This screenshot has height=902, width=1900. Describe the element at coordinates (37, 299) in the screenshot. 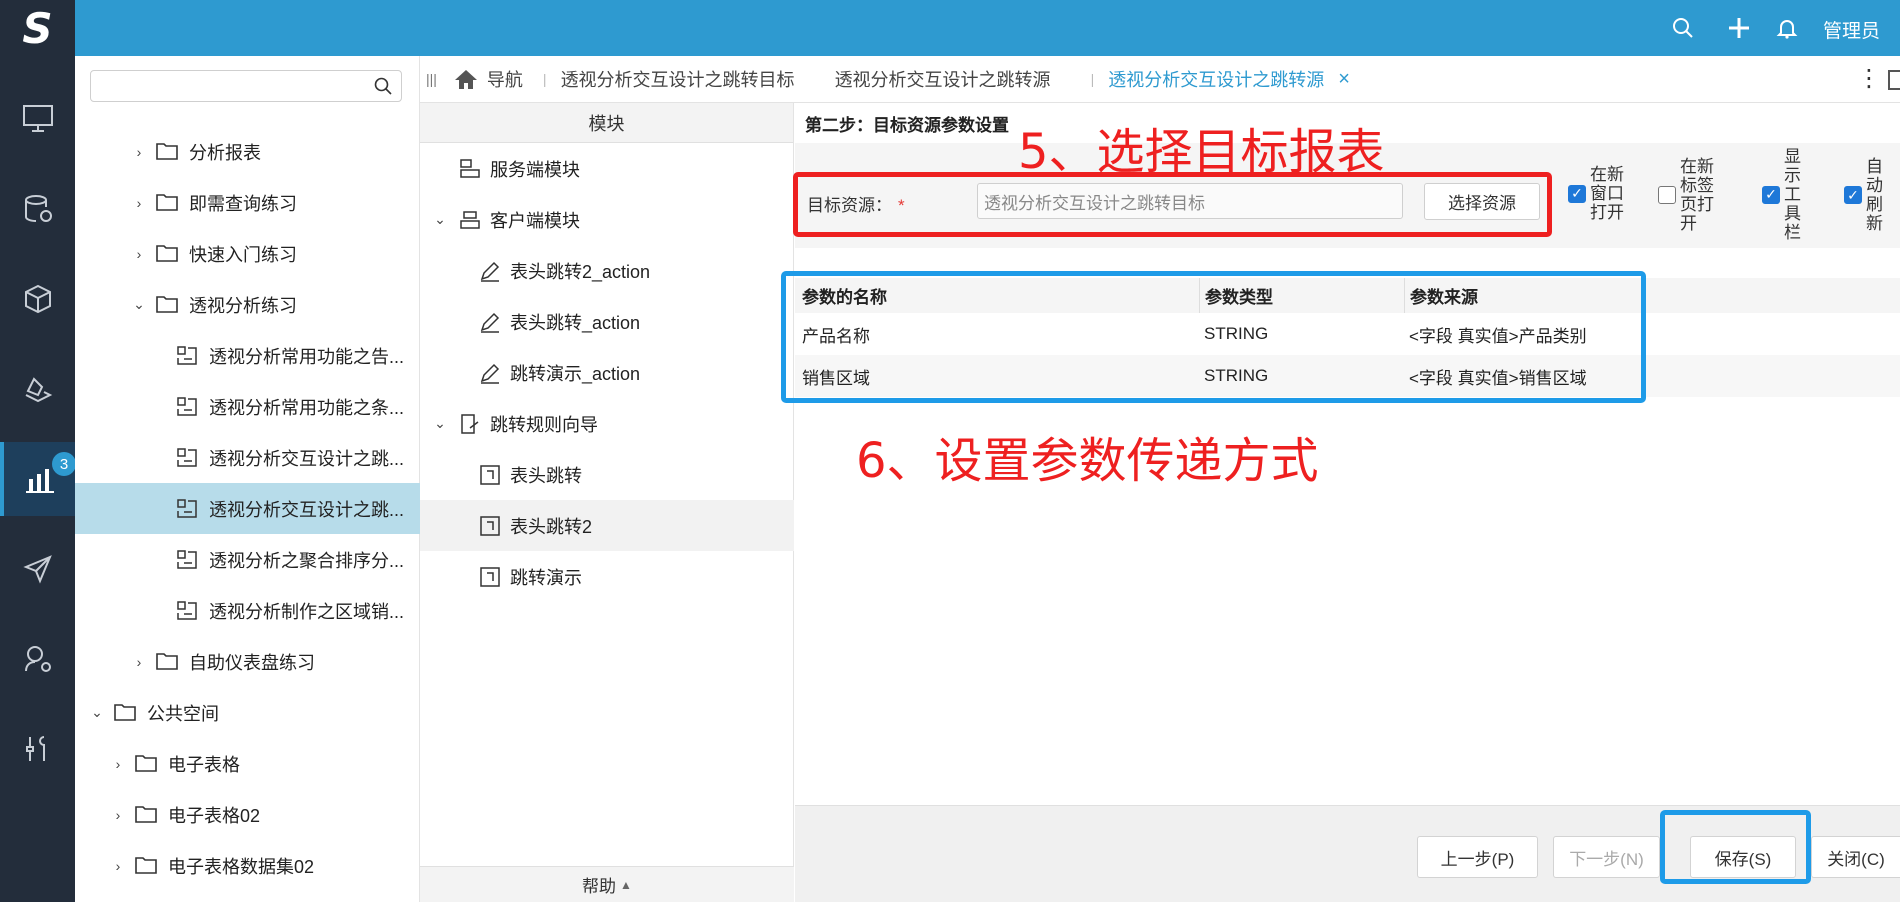

I see `cube-icon` at that location.